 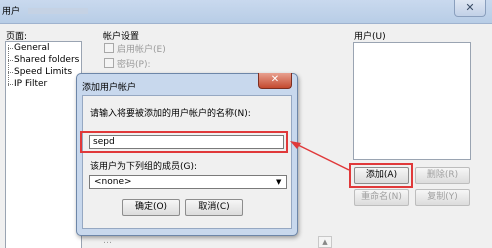 What do you see at coordinates (320, 156) in the screenshot?
I see `annotation-arrow` at bounding box center [320, 156].